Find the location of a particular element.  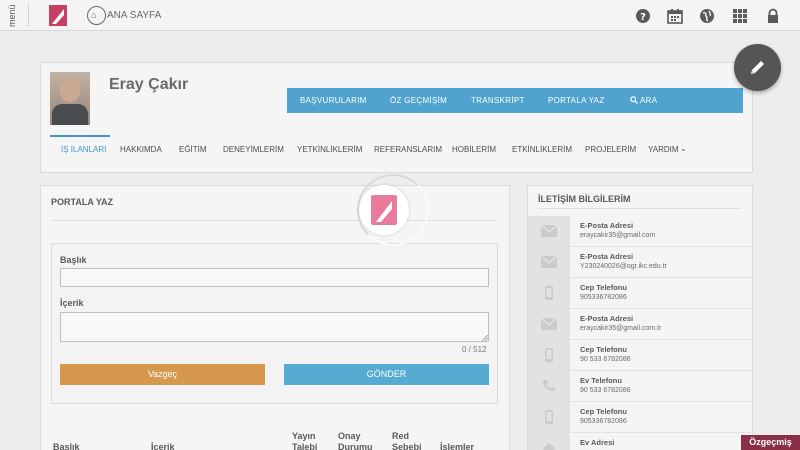

home-address-icon is located at coordinates (549, 446).